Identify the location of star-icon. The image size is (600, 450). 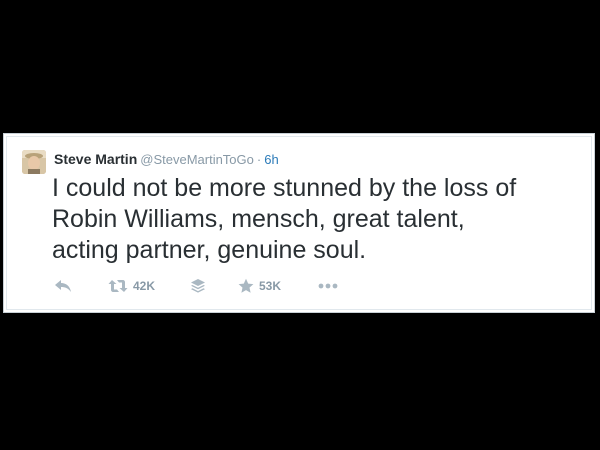
(246, 285).